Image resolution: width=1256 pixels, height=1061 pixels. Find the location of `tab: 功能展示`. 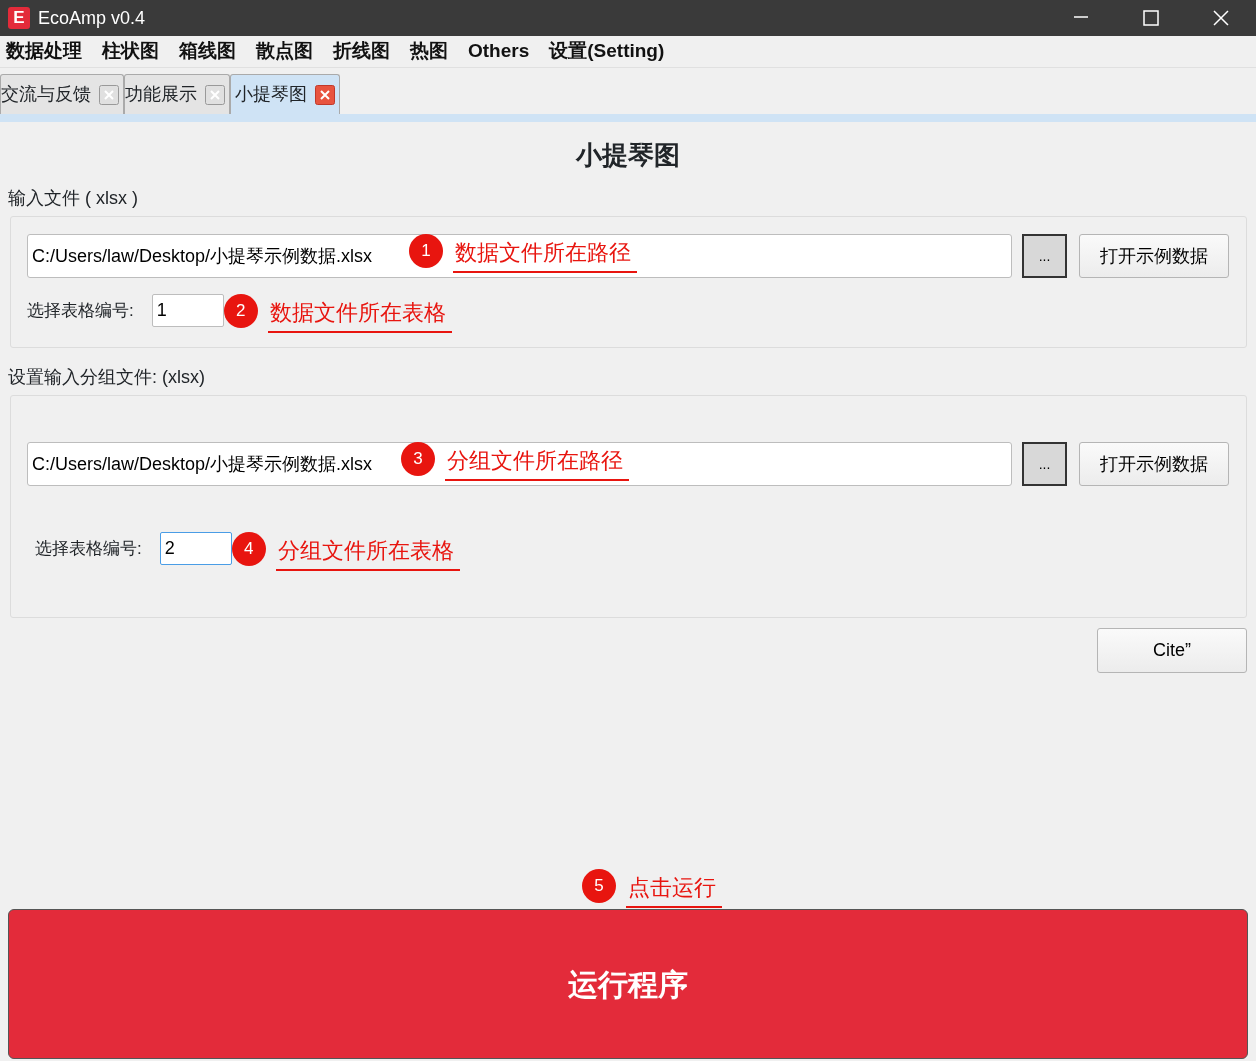

tab: 功能展示 is located at coordinates (177, 94).